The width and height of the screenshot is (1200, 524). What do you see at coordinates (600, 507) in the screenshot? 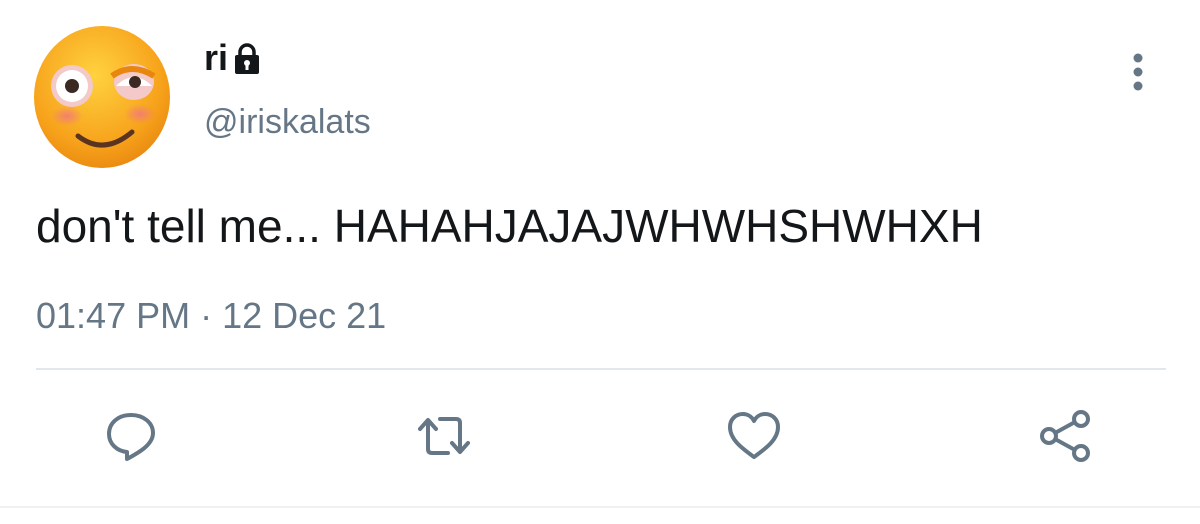
I see `bottom-divider` at bounding box center [600, 507].